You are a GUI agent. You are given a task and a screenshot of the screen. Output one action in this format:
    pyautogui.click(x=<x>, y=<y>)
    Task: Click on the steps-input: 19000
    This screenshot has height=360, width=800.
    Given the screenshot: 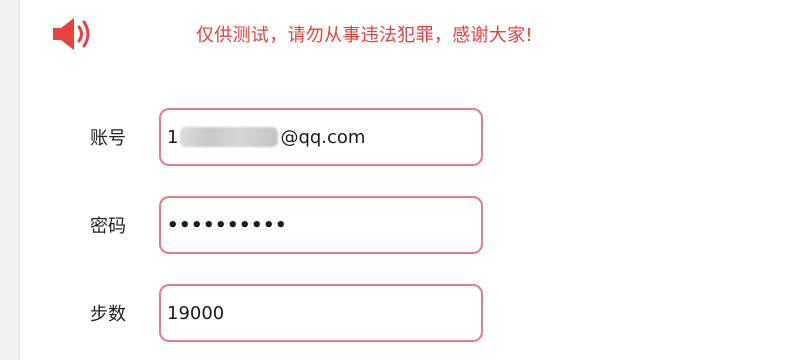 What is the action you would take?
    pyautogui.click(x=321, y=313)
    